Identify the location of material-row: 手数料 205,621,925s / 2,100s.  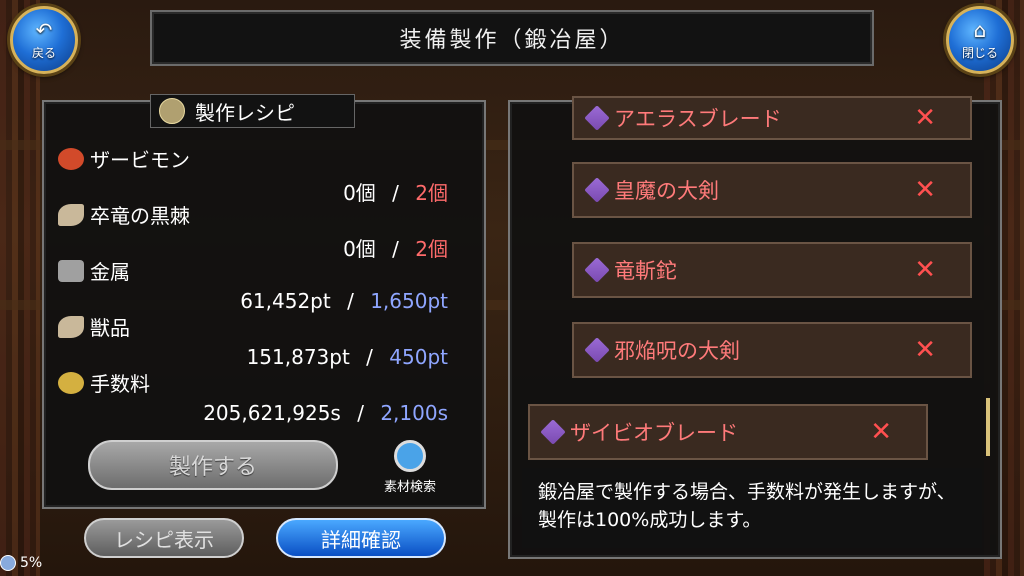
(258, 396).